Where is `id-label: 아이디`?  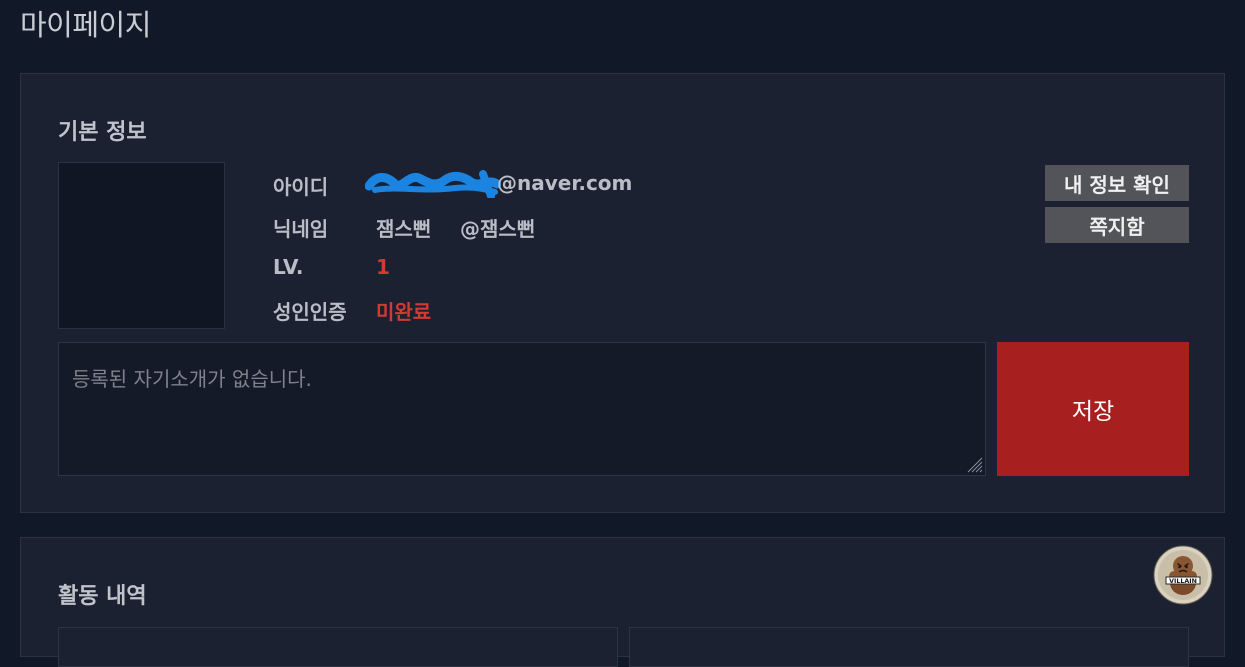
id-label: 아이디 is located at coordinates (301, 187).